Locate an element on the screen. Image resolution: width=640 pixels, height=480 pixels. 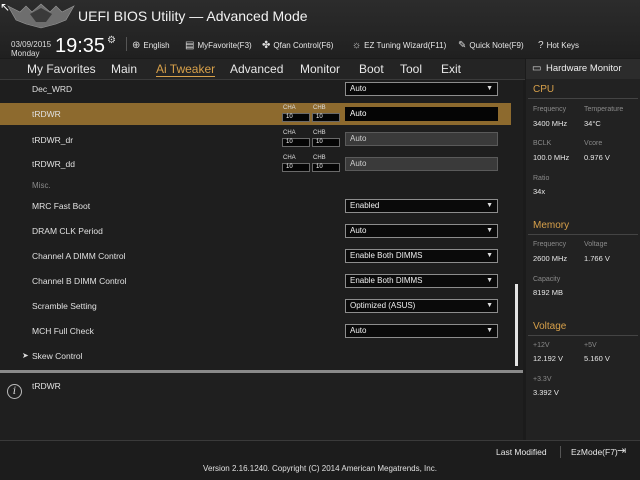
language-label: English is located at coordinates (156, 45).